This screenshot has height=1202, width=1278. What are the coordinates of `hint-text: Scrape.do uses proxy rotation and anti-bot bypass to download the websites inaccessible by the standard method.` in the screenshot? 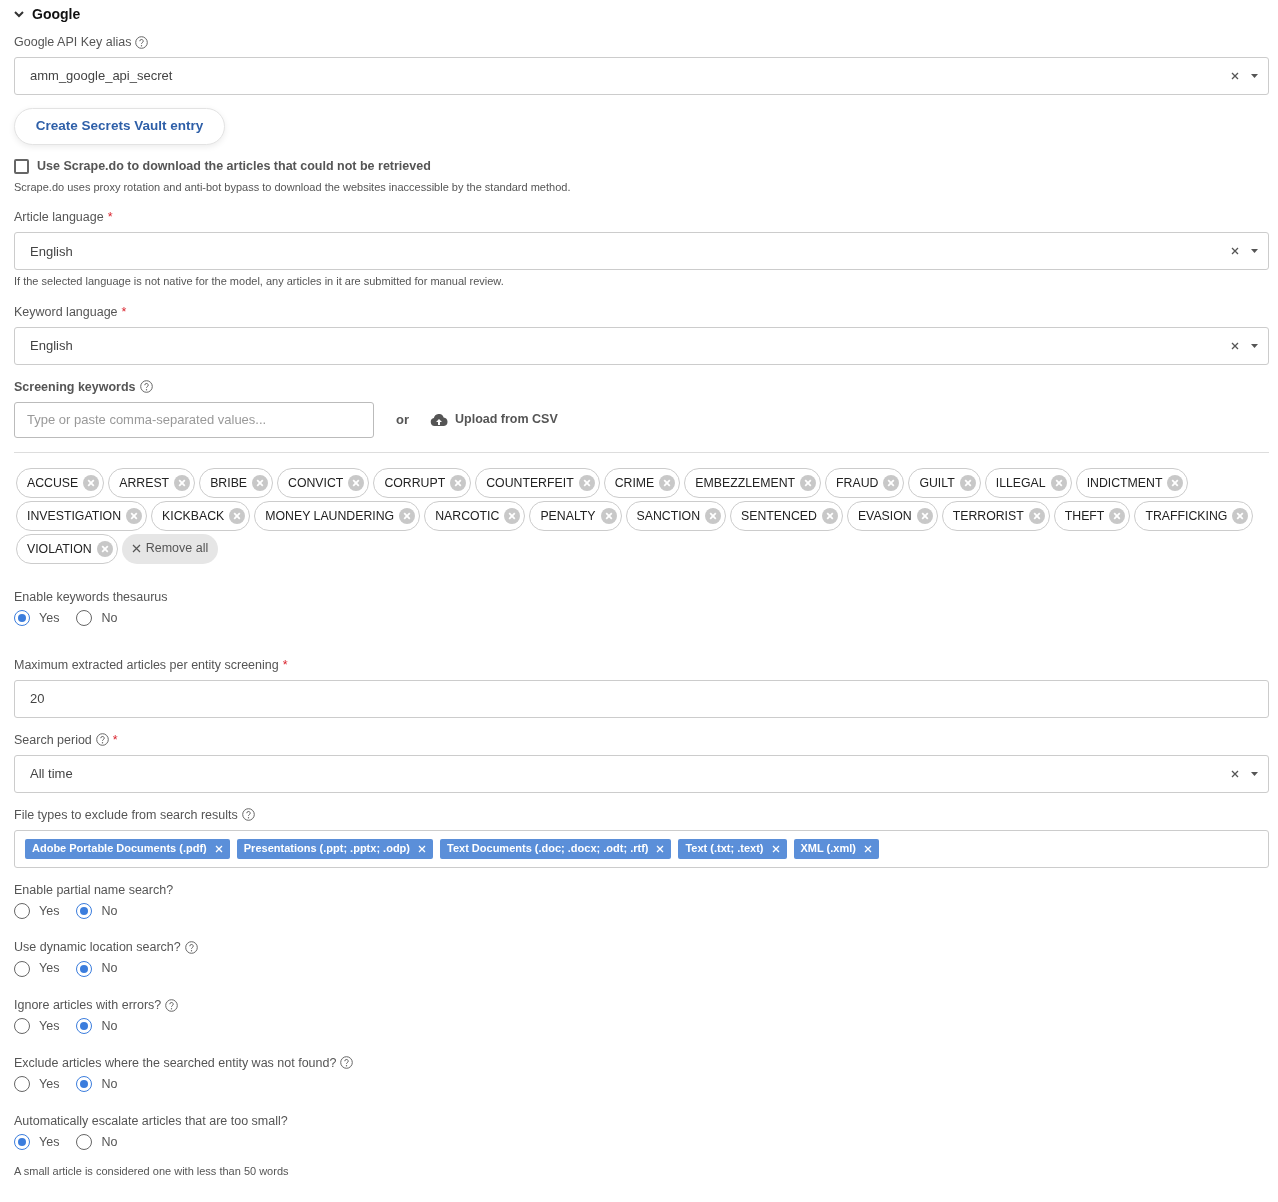 It's located at (293, 187).